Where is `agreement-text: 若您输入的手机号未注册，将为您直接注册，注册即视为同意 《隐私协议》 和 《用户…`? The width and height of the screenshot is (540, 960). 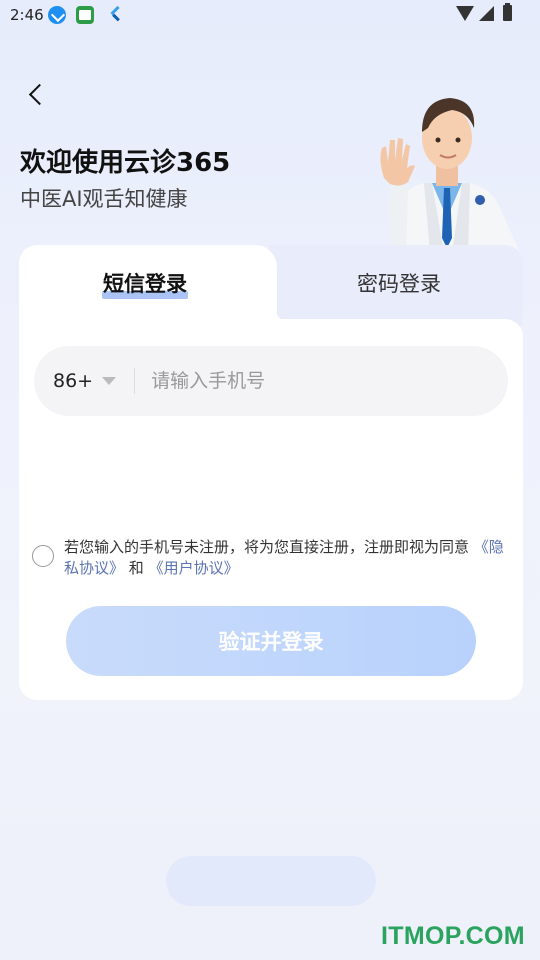 agreement-text: 若您输入的手机号未注册，将为您直接注册，注册即视为同意 《隐私协议》 和 《用户… is located at coordinates (289, 558).